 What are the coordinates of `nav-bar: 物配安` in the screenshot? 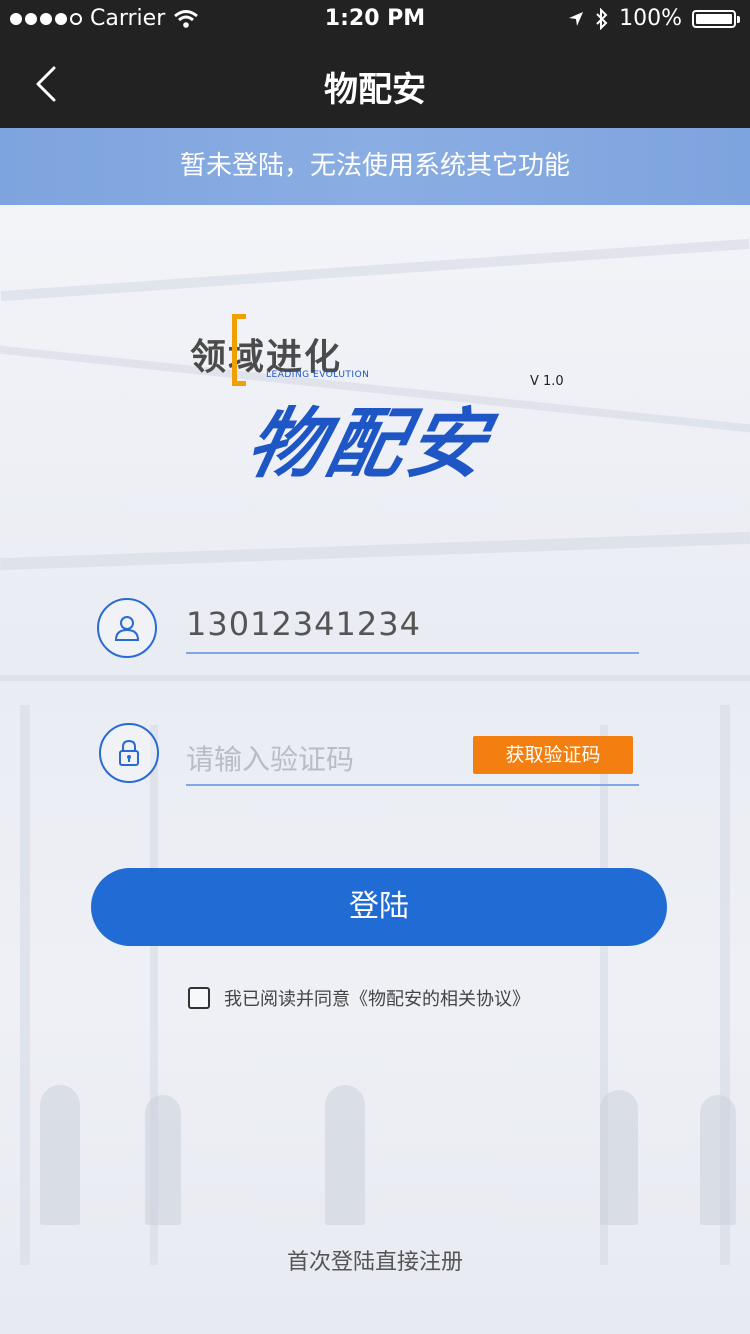 It's located at (375, 84).